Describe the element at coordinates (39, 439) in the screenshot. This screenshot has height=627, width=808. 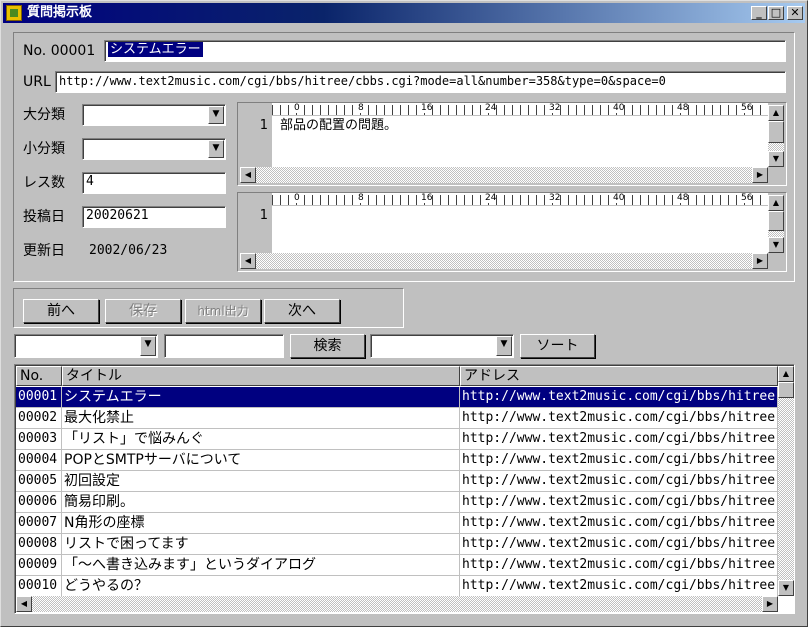
I see `row-no: 00003` at that location.